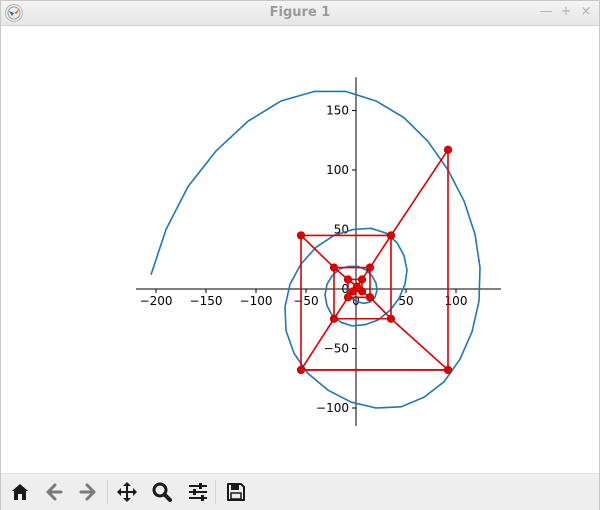 The image size is (600, 510). I want to click on close-button: ×, so click(586, 12).